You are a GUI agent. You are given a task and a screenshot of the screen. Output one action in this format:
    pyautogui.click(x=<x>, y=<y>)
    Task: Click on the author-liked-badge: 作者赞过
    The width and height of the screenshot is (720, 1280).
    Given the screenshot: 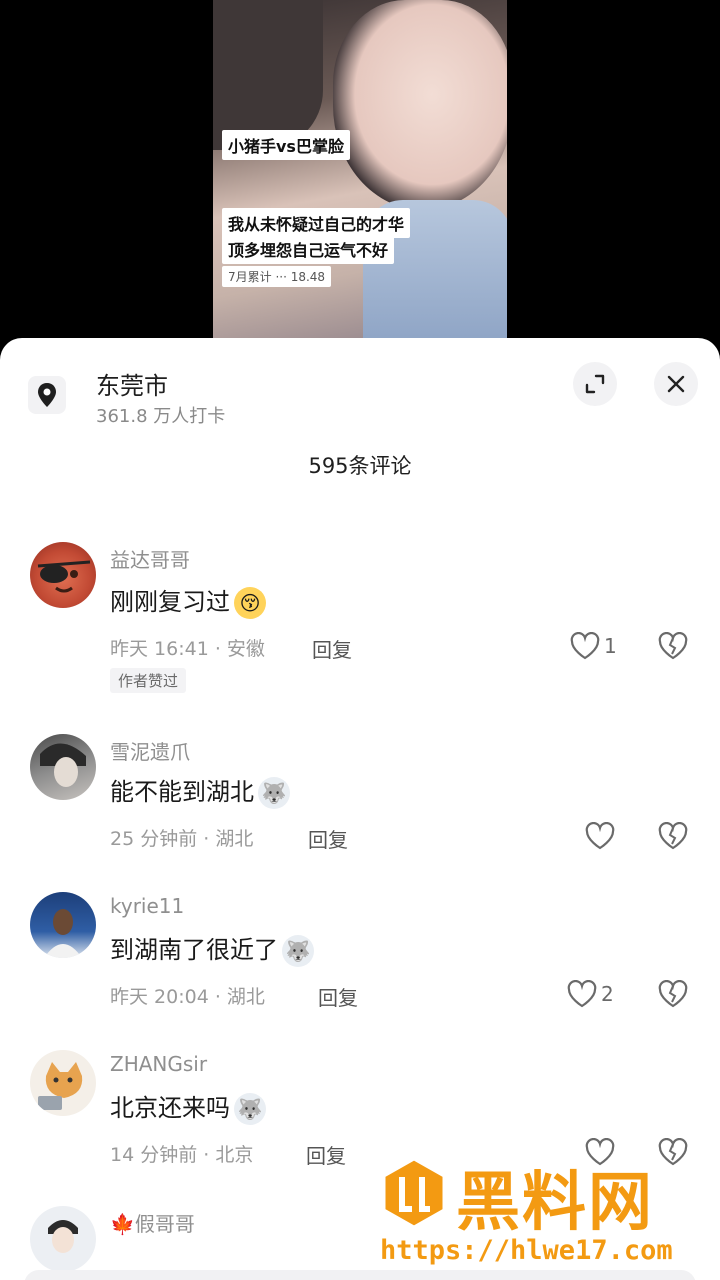 What is the action you would take?
    pyautogui.click(x=148, y=680)
    